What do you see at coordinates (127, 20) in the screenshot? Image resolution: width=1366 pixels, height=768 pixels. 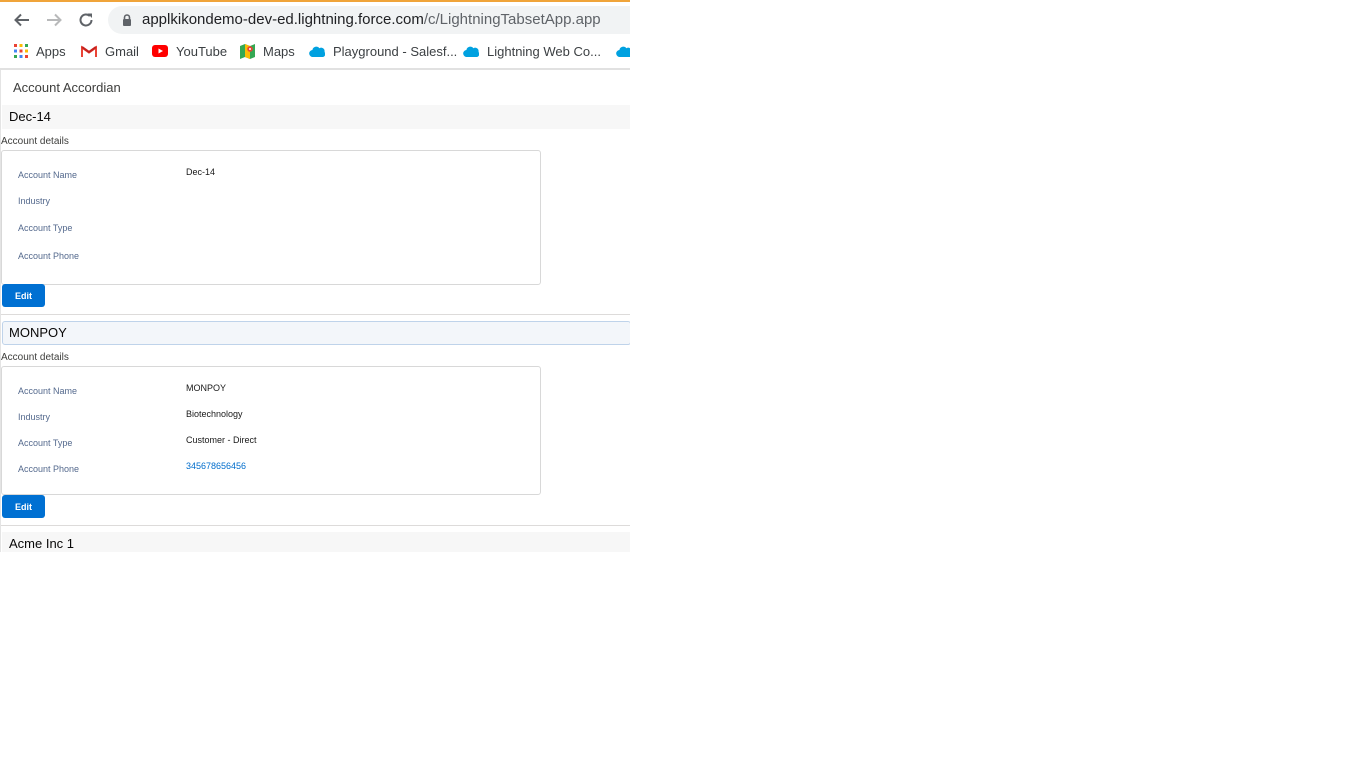 I see `lock-icon` at bounding box center [127, 20].